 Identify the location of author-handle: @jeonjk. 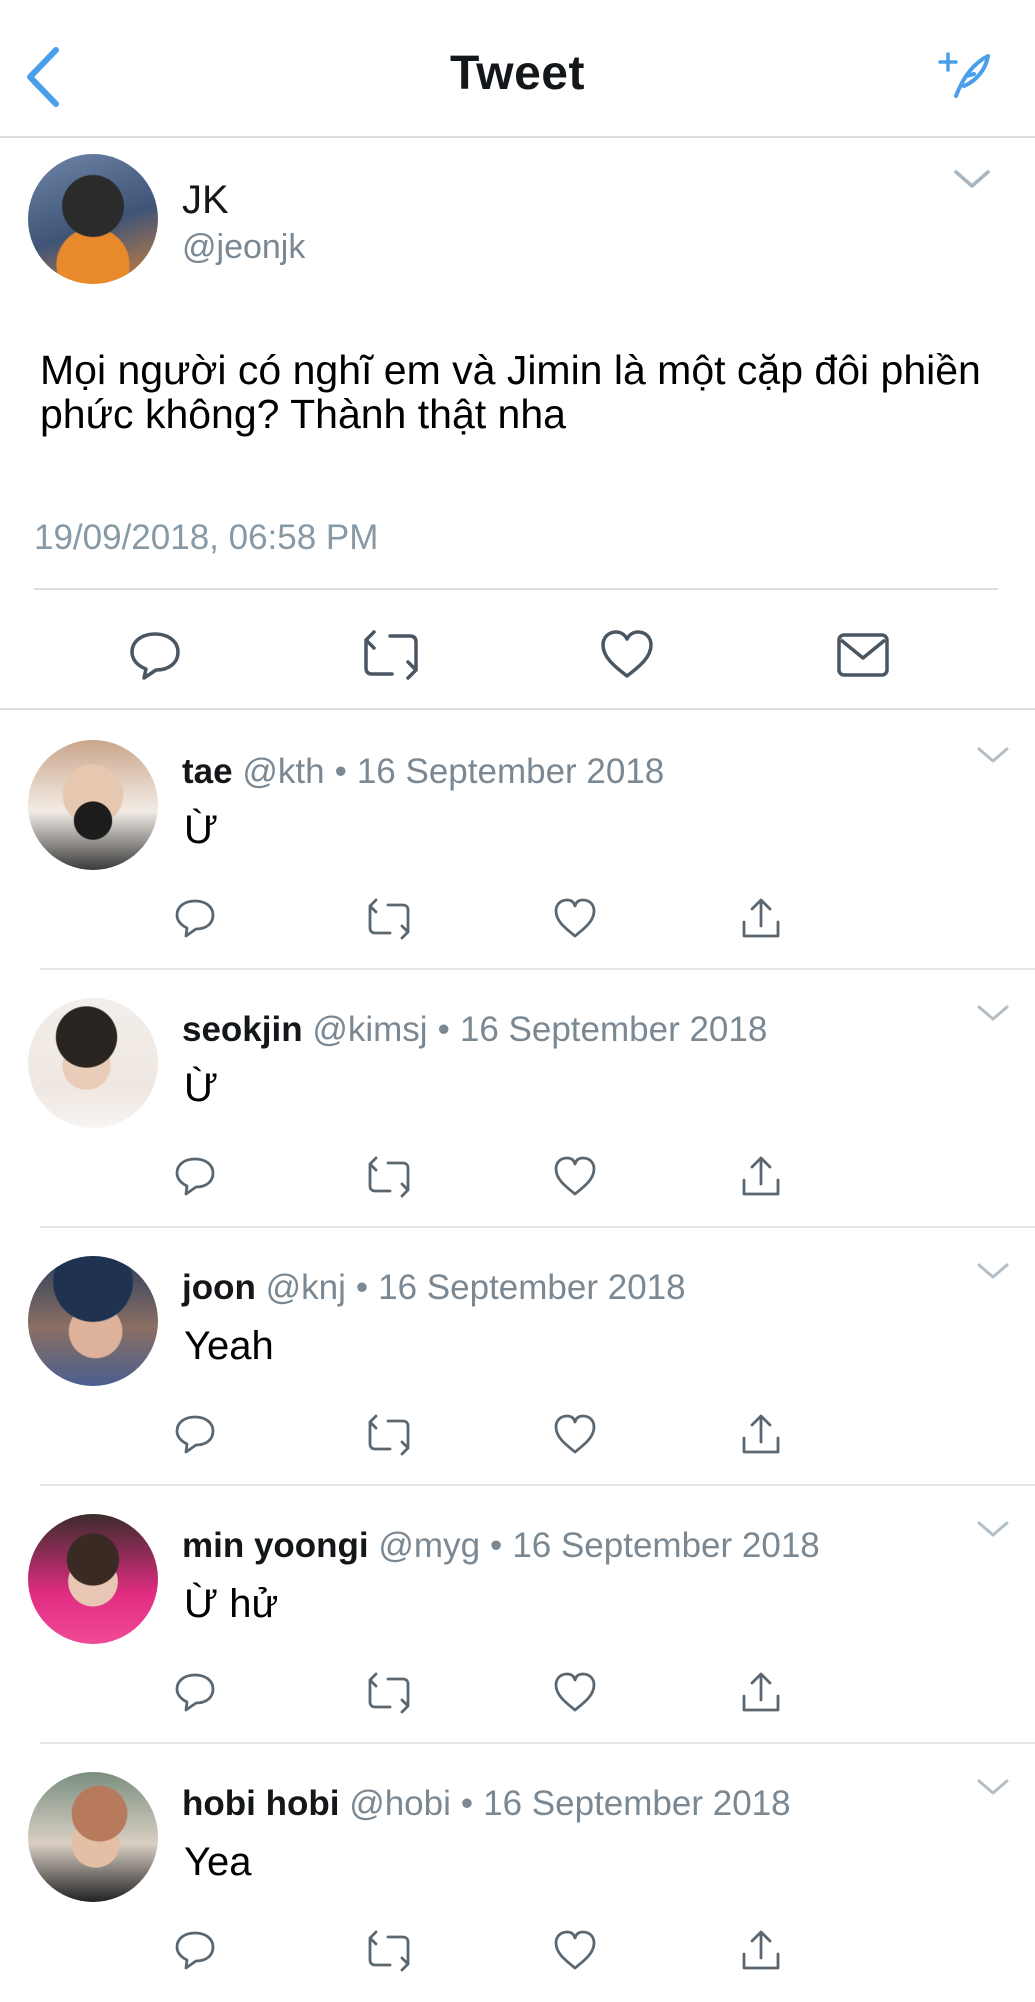
(243, 247).